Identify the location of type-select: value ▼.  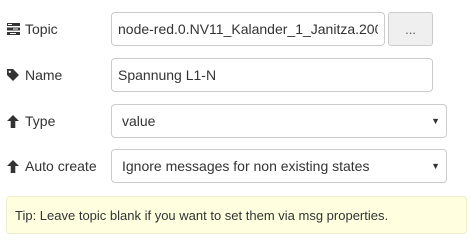
(279, 121).